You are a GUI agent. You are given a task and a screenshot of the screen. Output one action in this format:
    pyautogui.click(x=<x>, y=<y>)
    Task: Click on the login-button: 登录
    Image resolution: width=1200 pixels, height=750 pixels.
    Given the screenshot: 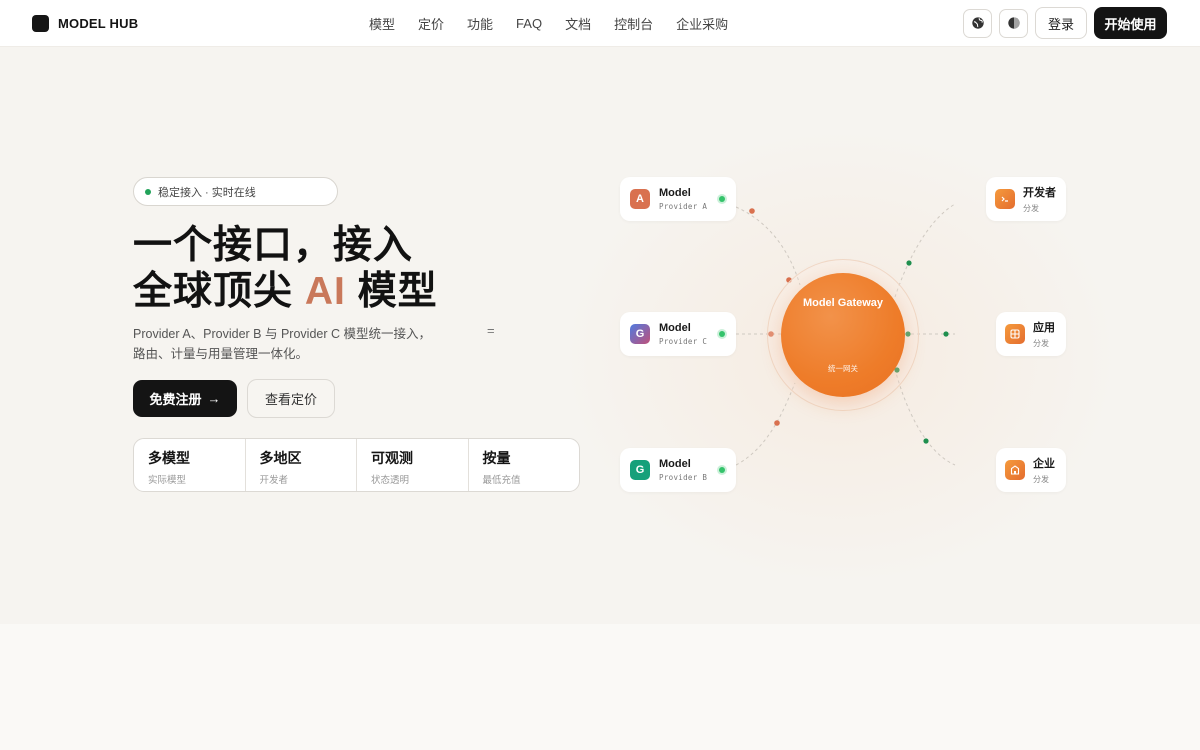 What is the action you would take?
    pyautogui.click(x=1061, y=23)
    